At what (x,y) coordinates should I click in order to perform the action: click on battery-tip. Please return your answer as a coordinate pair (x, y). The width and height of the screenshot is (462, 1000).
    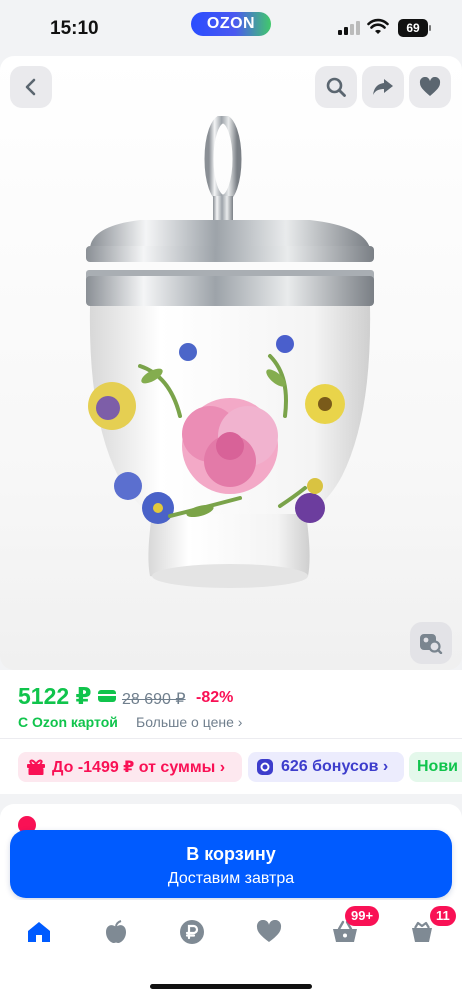
    Looking at the image, I should click on (430, 28).